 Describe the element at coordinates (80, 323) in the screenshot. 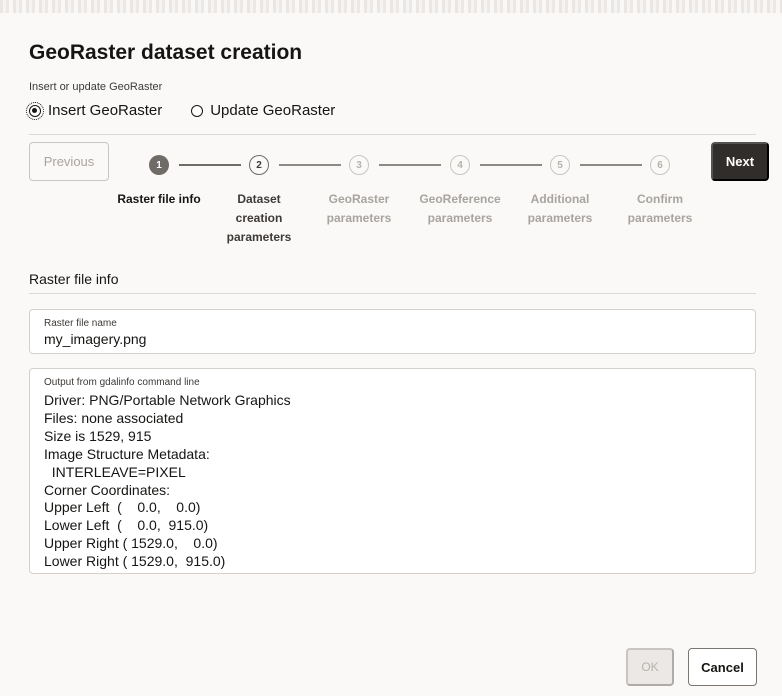

I see `raster-file-name-label: Raster file name` at that location.